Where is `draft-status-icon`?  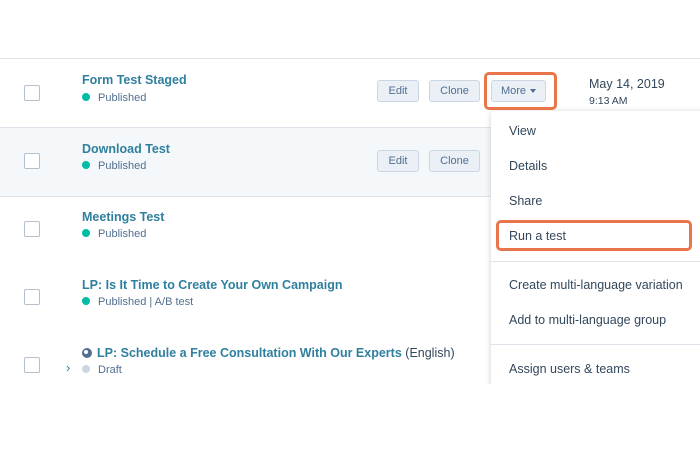 draft-status-icon is located at coordinates (86, 369).